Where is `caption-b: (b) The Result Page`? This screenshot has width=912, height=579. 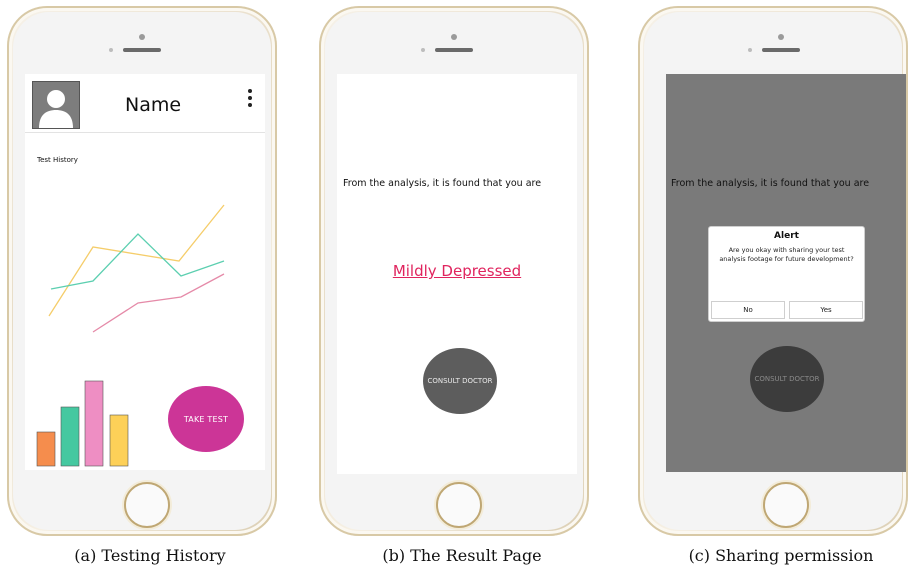 caption-b: (b) The Result Page is located at coordinates (462, 555).